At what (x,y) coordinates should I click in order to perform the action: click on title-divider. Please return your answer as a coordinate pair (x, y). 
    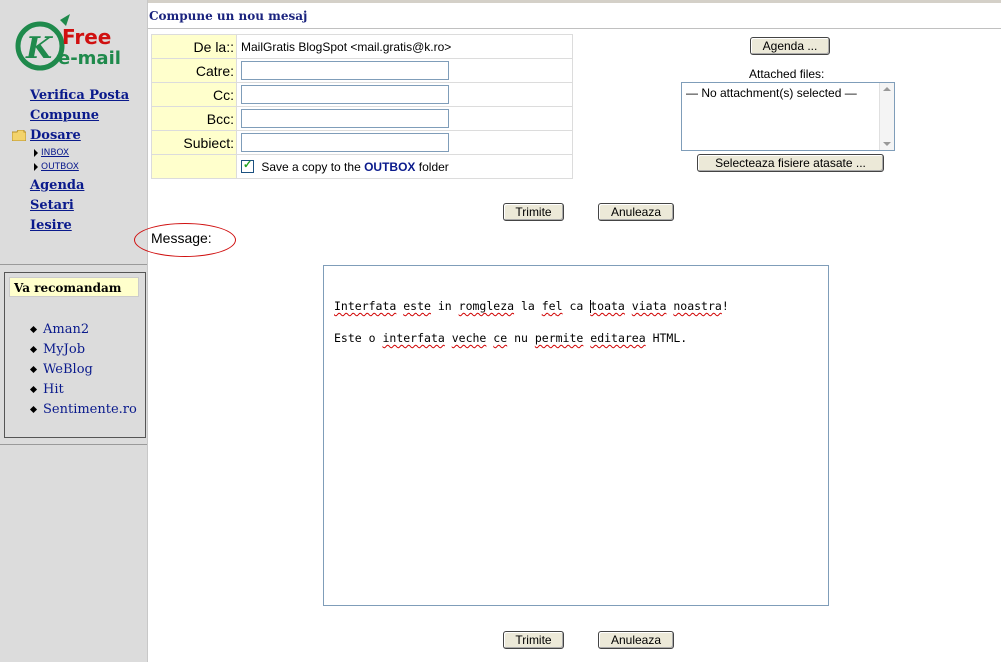
    Looking at the image, I should click on (574, 28).